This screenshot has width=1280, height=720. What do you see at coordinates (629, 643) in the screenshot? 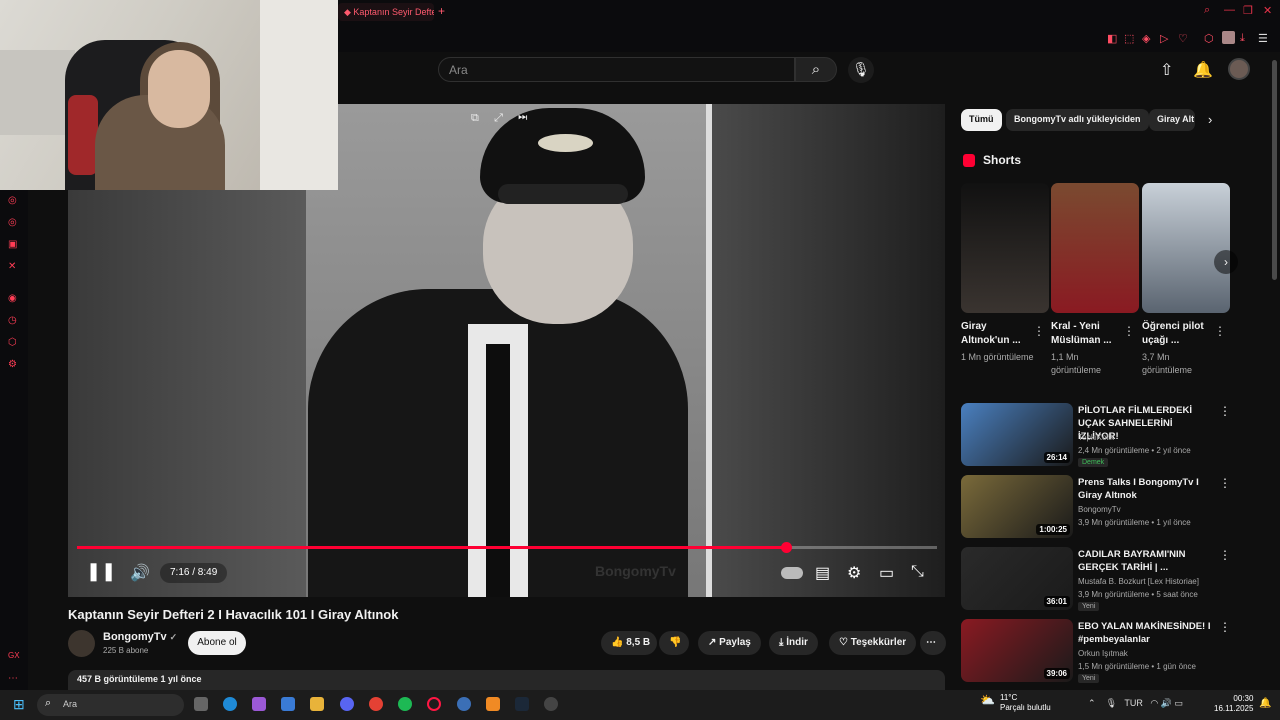
I see `like-button: 👍 8,5 B` at bounding box center [629, 643].